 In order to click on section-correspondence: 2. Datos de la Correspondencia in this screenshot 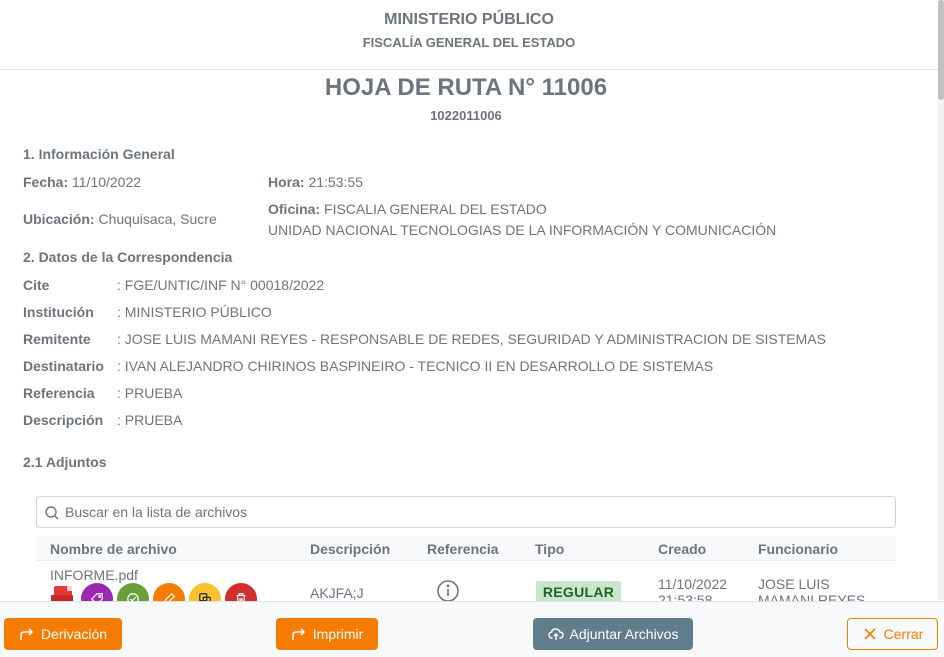, I will do `click(128, 257)`.